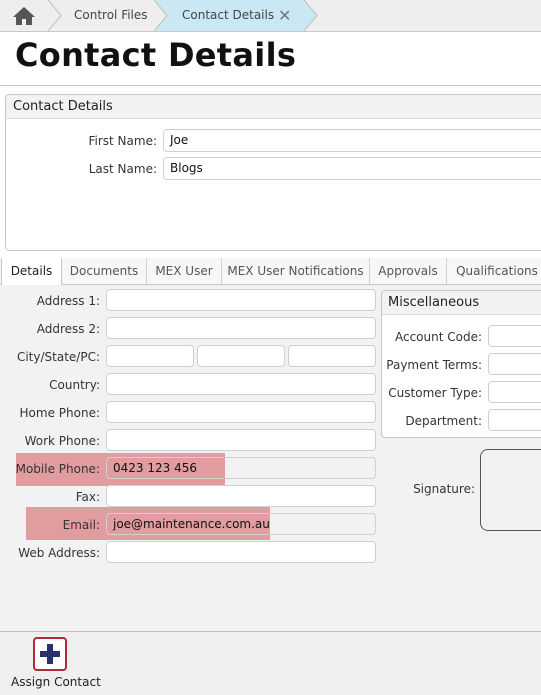 The height and width of the screenshot is (695, 541). I want to click on department-field, so click(514, 420).